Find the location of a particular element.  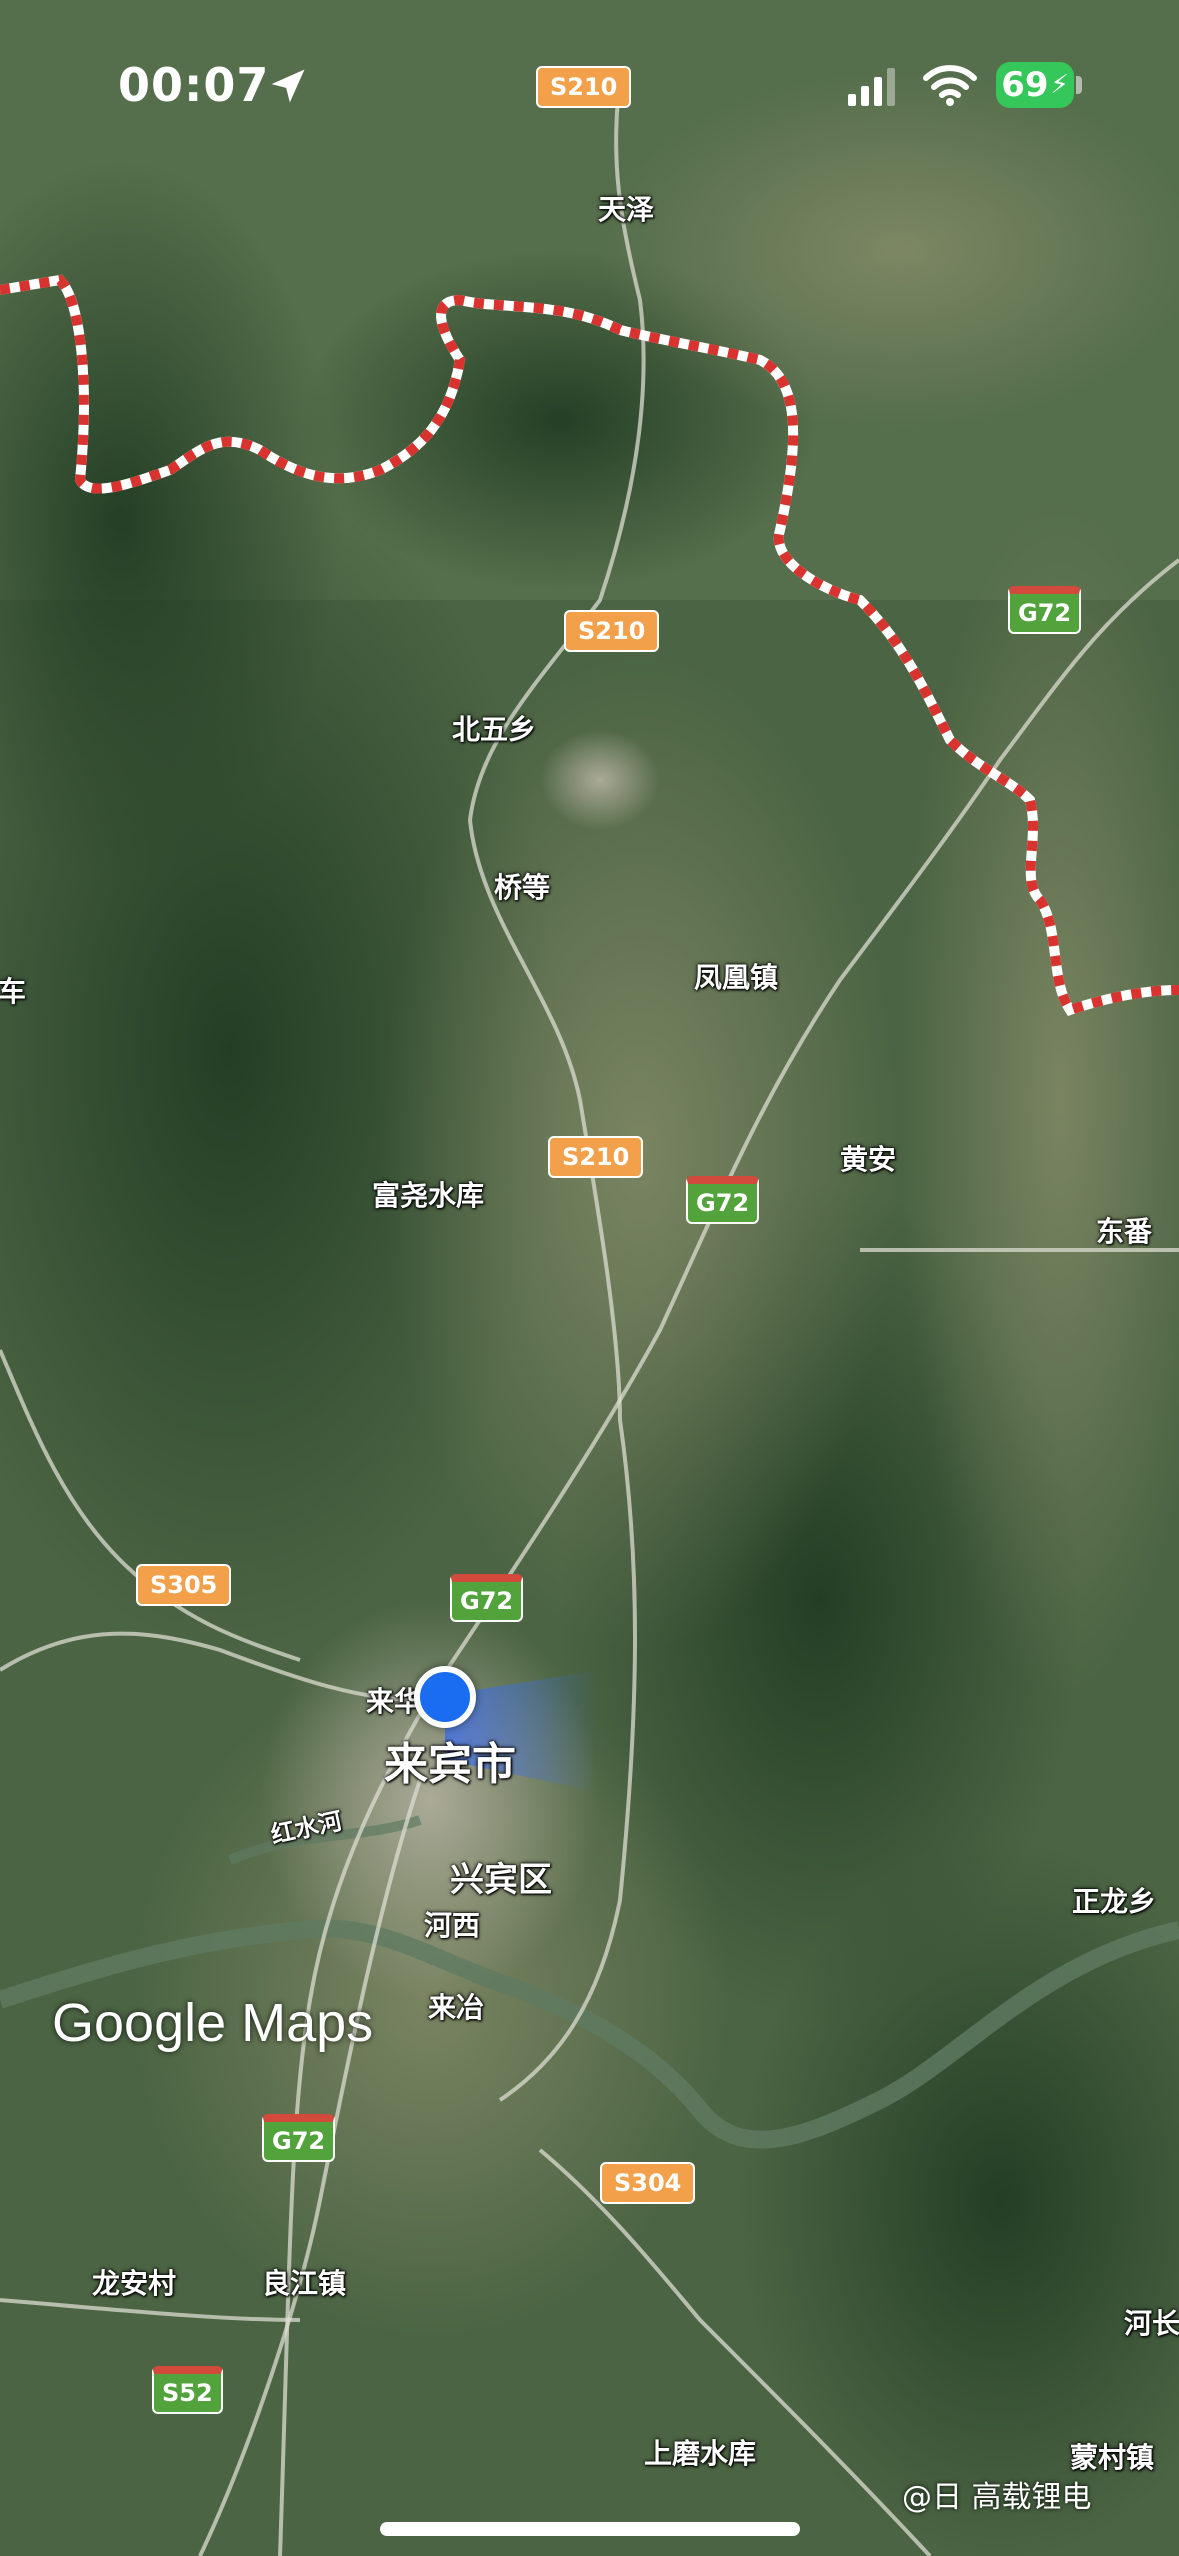

place-label: 龙安村 is located at coordinates (134, 2282).